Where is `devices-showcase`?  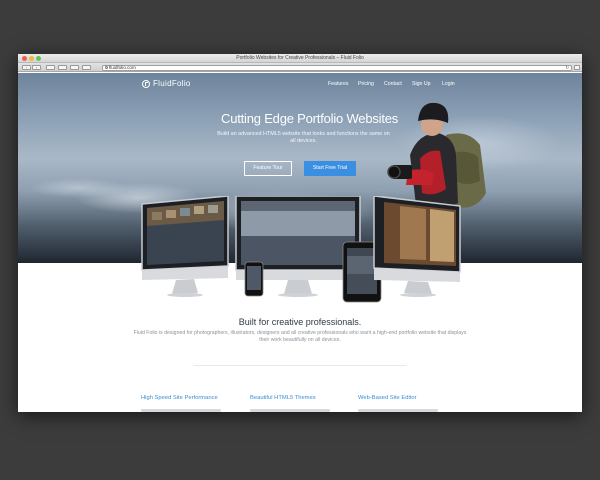 devices-showcase is located at coordinates (301, 249).